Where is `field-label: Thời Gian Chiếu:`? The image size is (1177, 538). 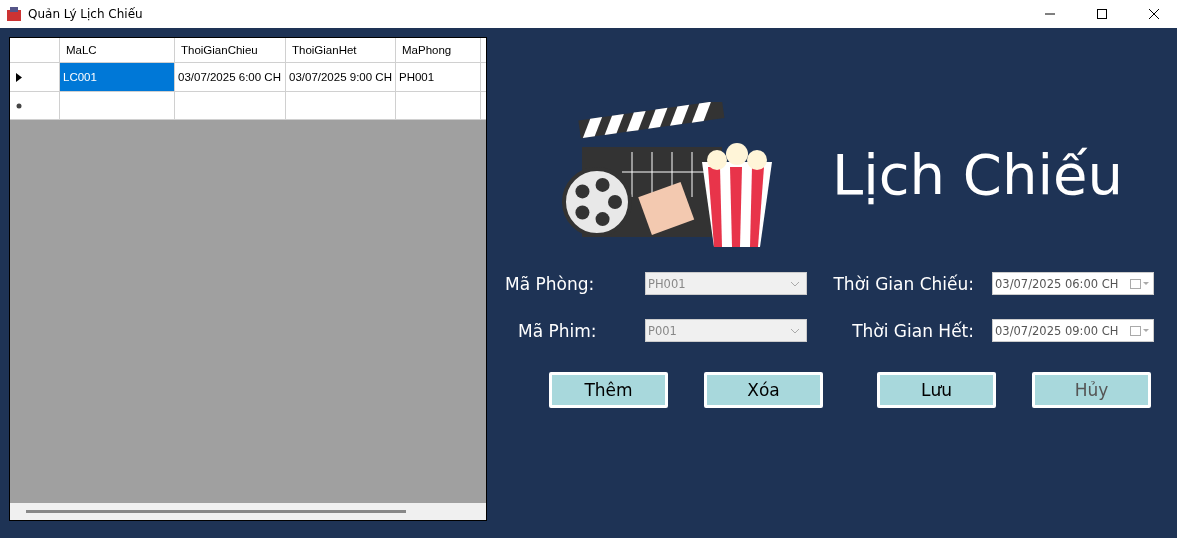 field-label: Thời Gian Chiếu: is located at coordinates (903, 283).